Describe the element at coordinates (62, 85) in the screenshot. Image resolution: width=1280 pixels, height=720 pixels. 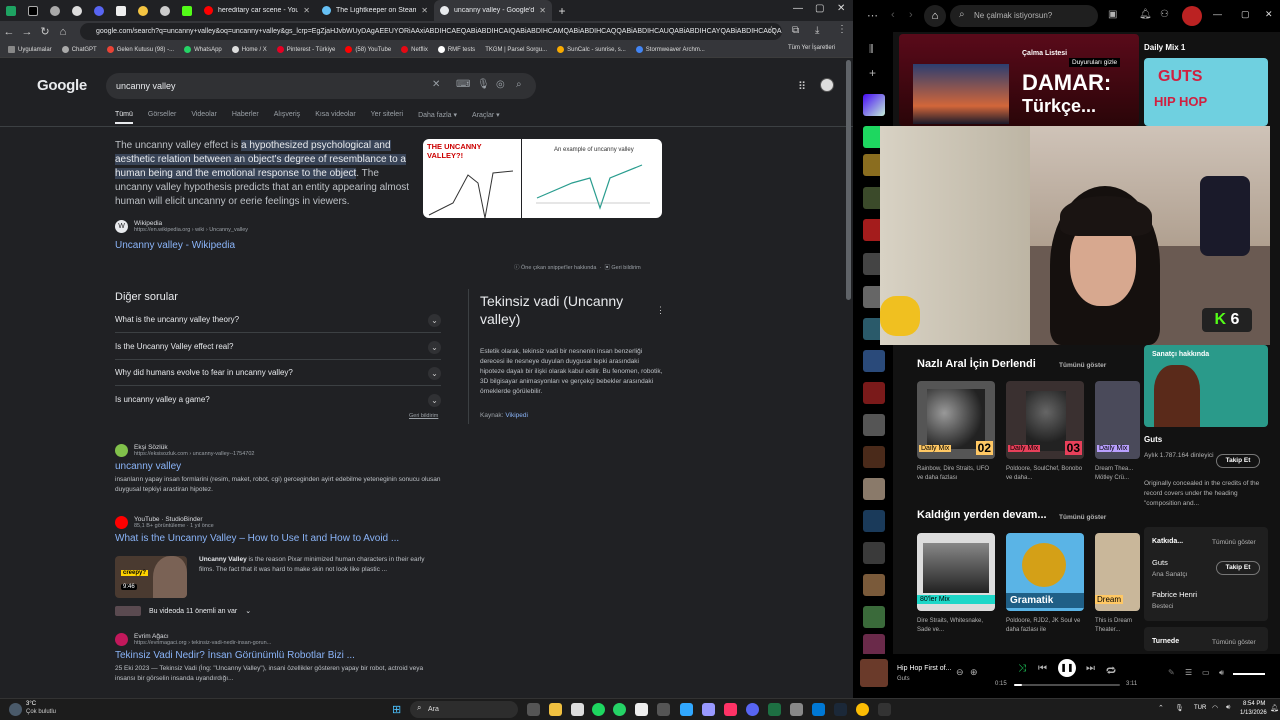
I see `google-logo: Google` at that location.